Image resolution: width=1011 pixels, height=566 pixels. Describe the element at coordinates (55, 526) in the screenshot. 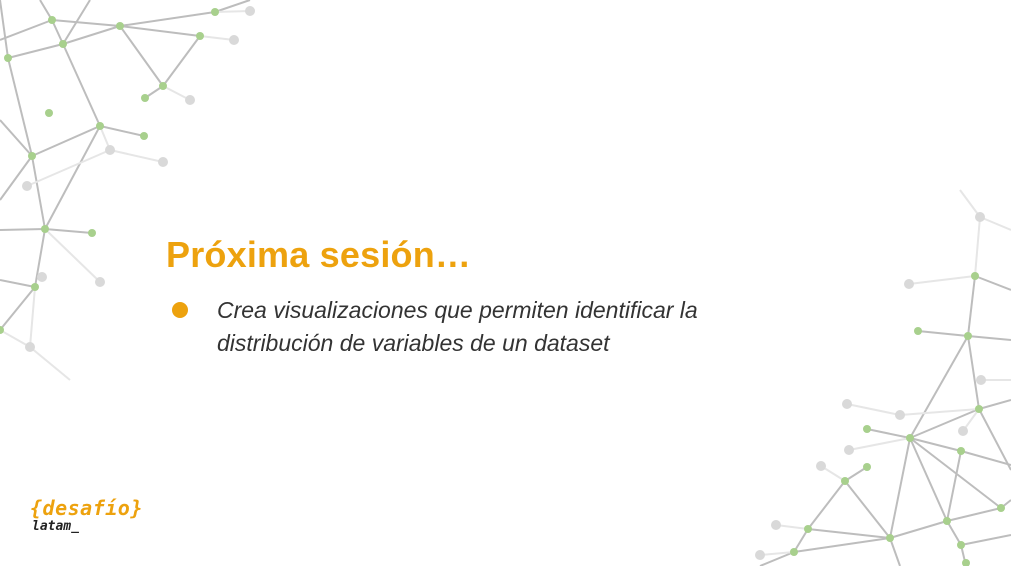

I see `logo-bottom-text: latam_` at that location.